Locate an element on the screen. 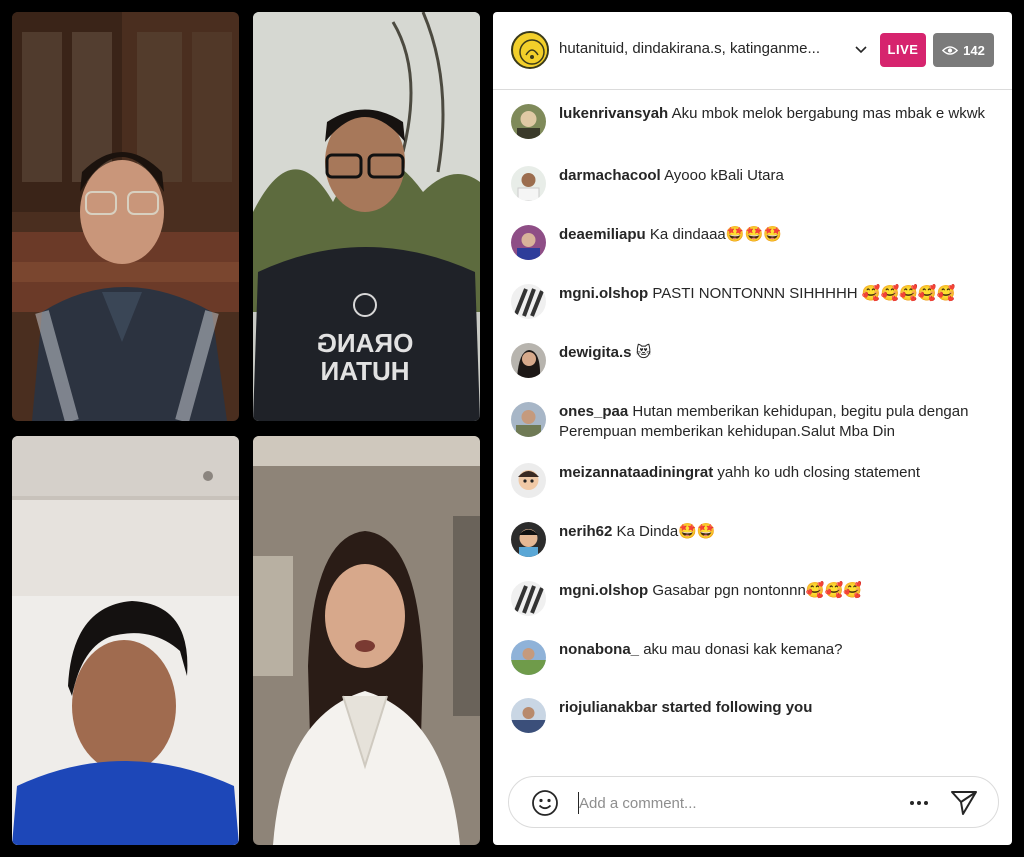 Image resolution: width=1024 pixels, height=857 pixels. comment-box is located at coordinates (753, 802).